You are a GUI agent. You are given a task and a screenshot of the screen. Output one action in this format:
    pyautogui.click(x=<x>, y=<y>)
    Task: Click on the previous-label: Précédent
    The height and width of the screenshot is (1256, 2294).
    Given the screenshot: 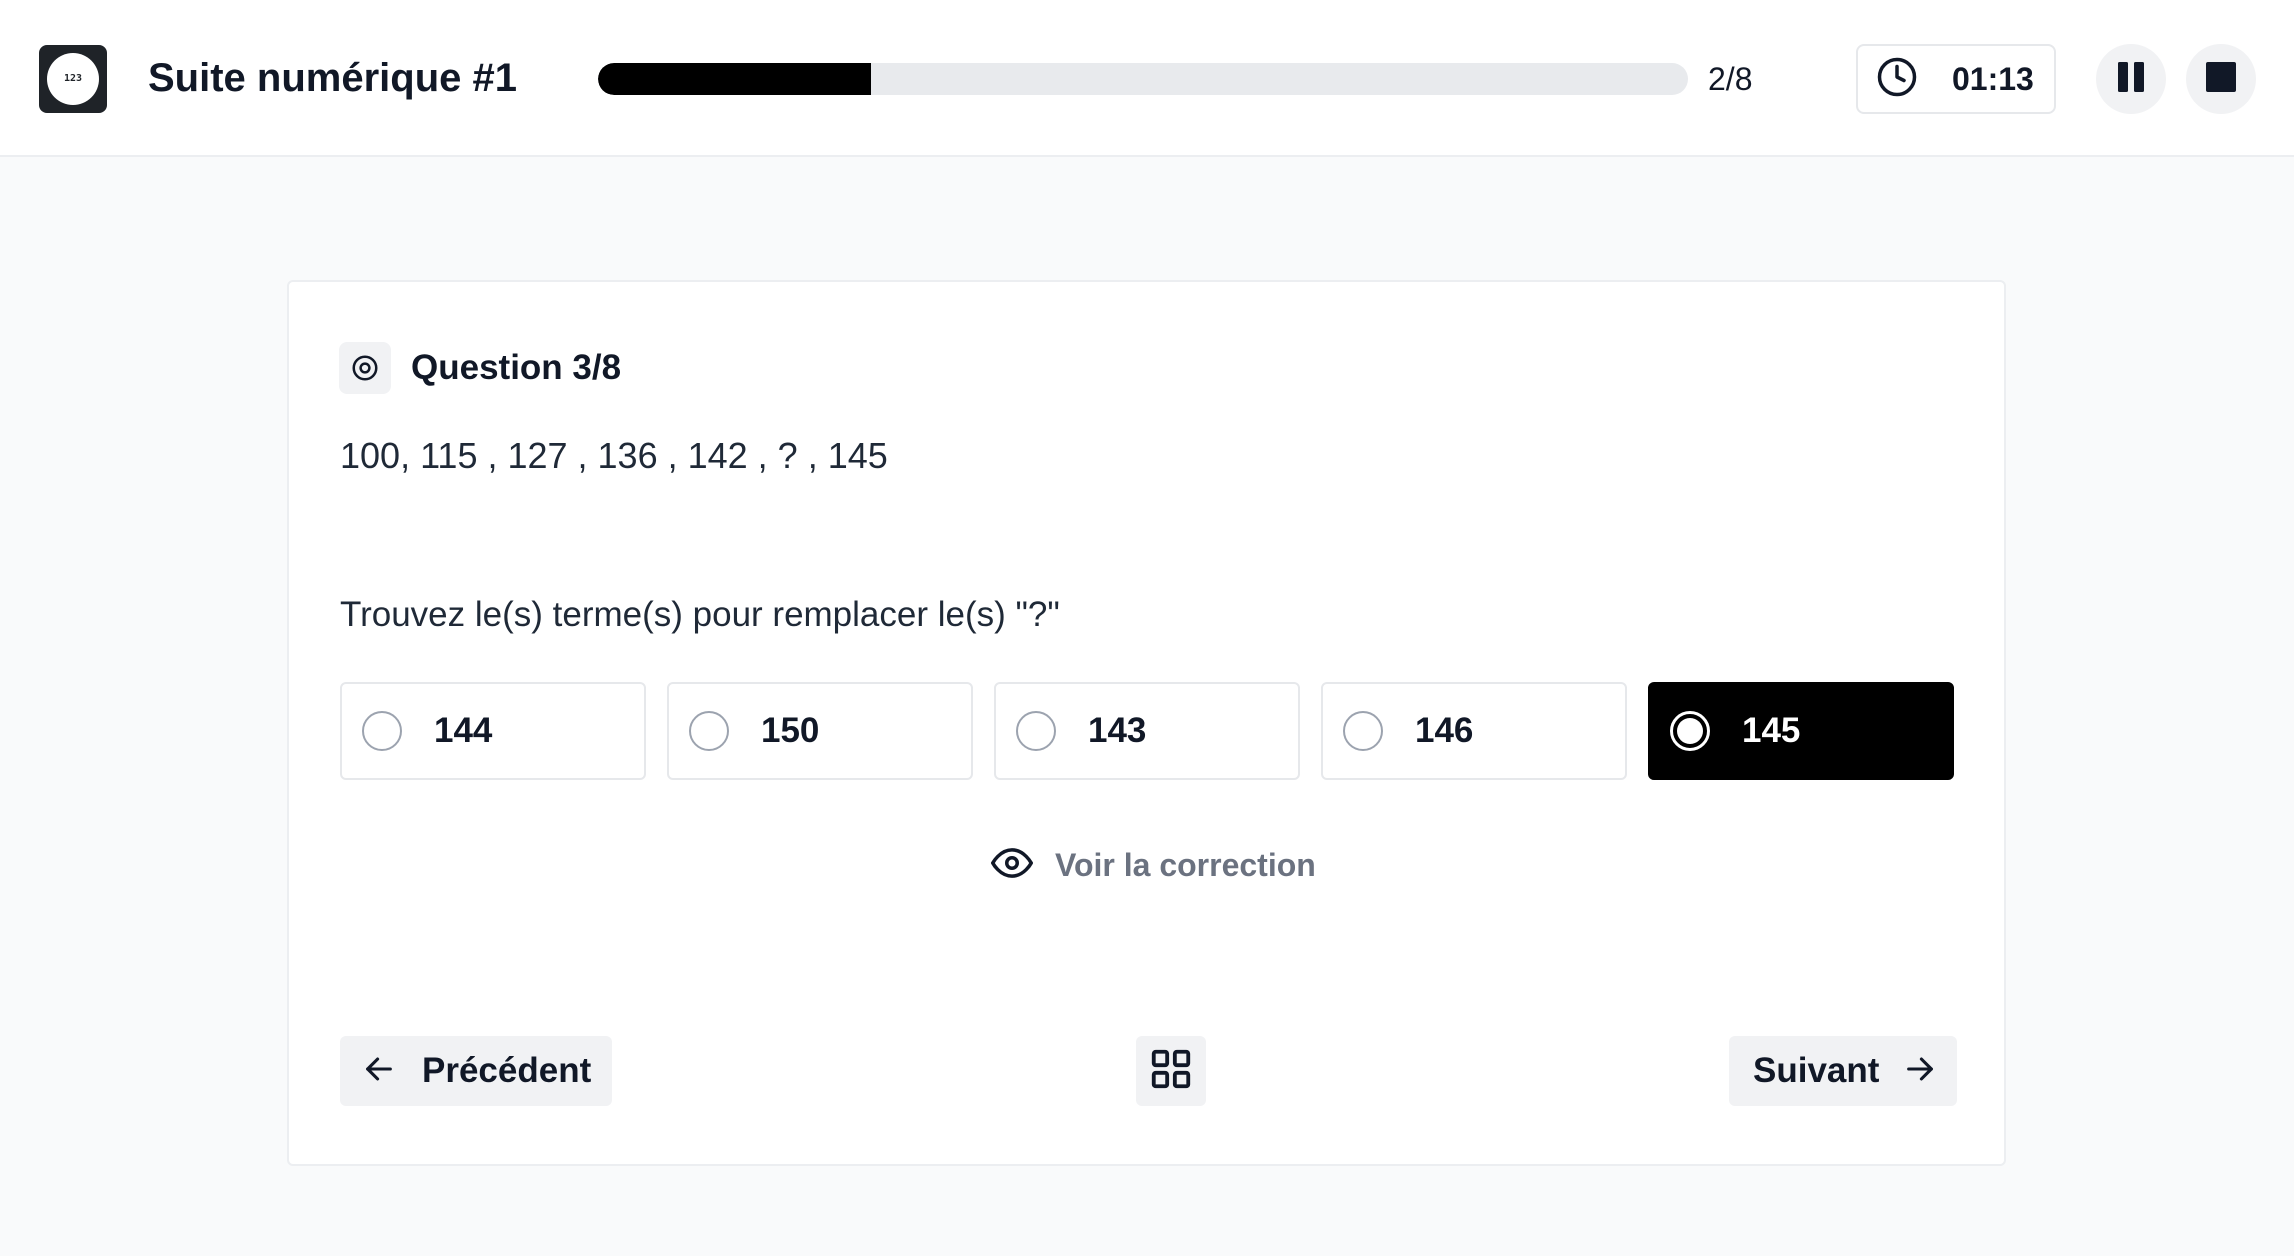 What is the action you would take?
    pyautogui.click(x=507, y=1070)
    